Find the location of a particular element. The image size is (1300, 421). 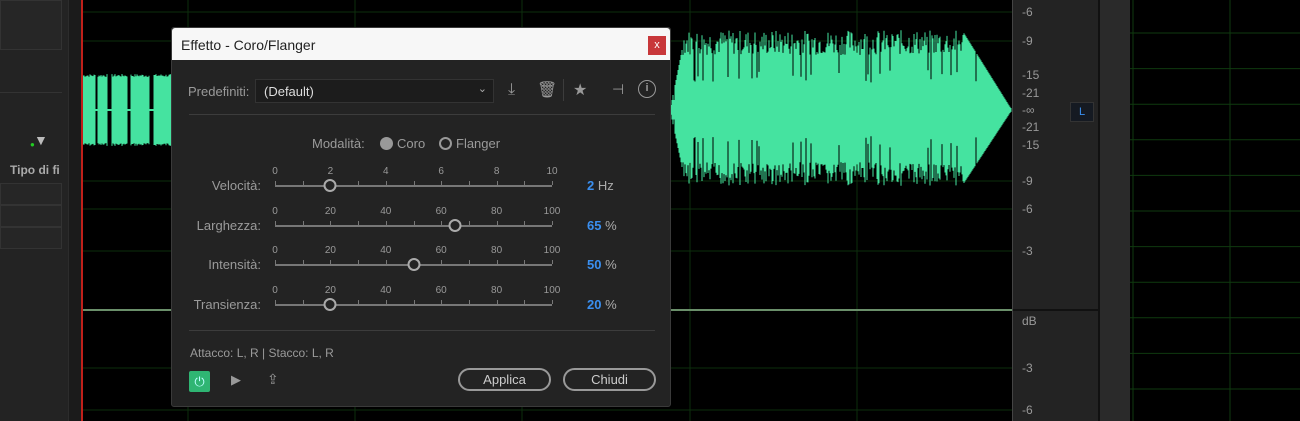

close-button: Chiudi is located at coordinates (609, 379).